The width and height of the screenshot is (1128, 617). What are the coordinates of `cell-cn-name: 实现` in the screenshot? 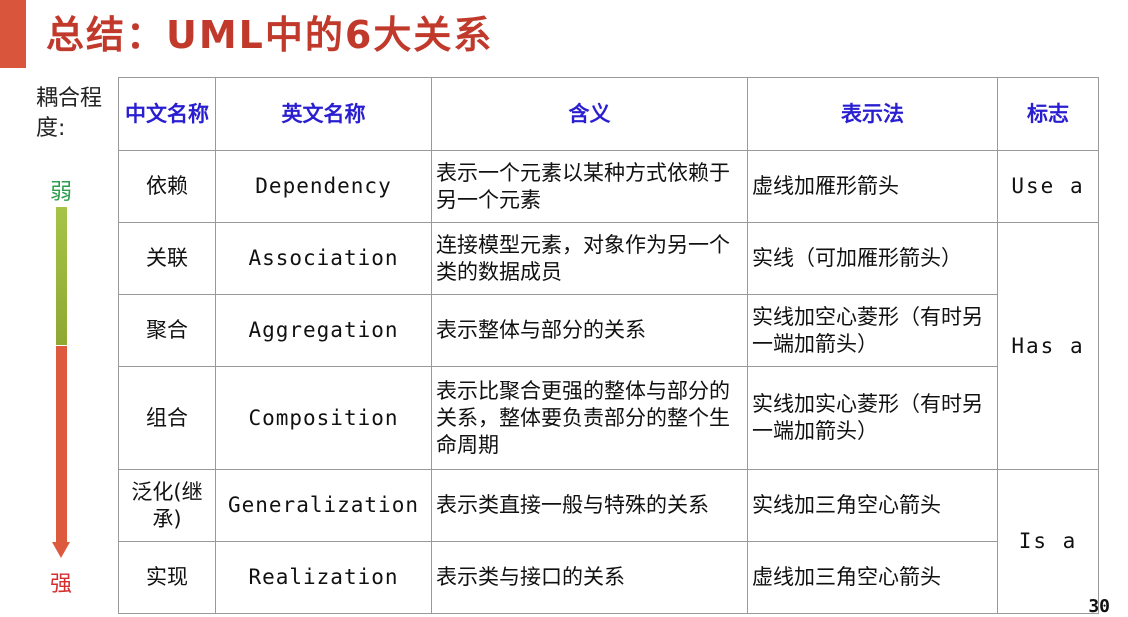 It's located at (167, 577).